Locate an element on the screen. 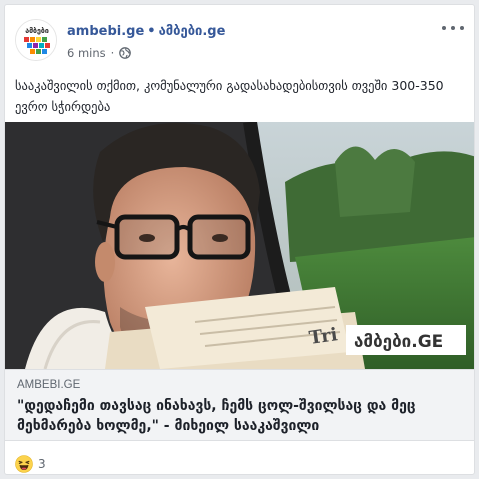  link-domain: AMBEBI.GE is located at coordinates (49, 385).